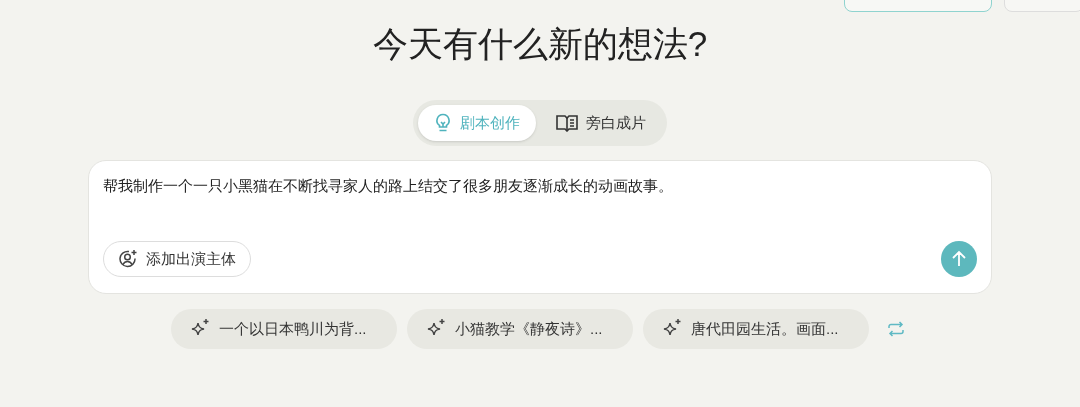 The width and height of the screenshot is (1080, 407). What do you see at coordinates (567, 123) in the screenshot?
I see `book-icon` at bounding box center [567, 123].